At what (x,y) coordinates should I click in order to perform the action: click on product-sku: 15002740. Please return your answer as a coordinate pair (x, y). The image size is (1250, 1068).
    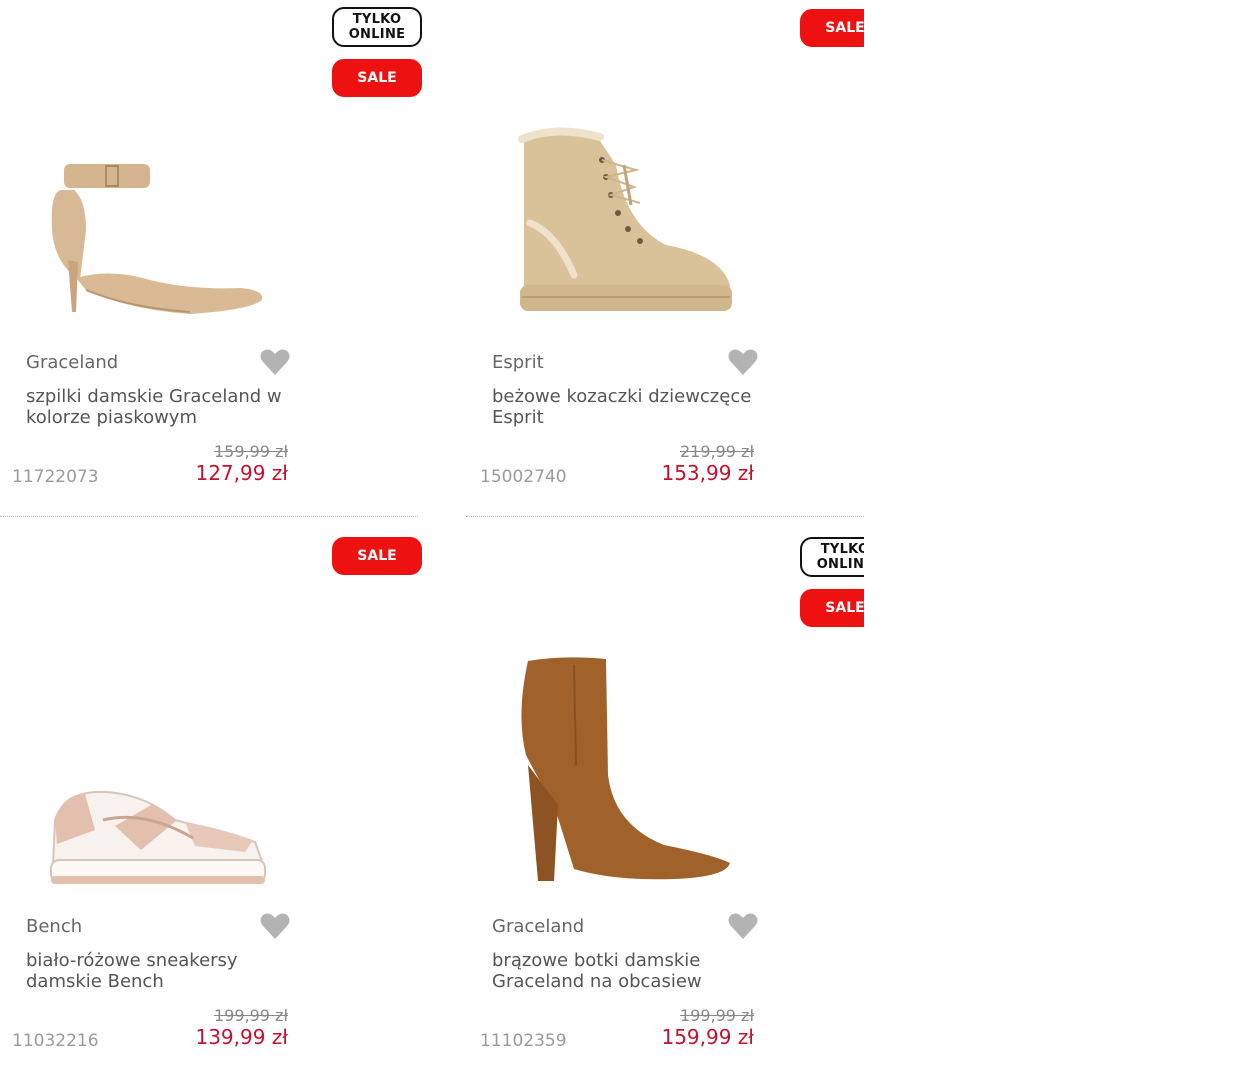
    Looking at the image, I should click on (523, 477).